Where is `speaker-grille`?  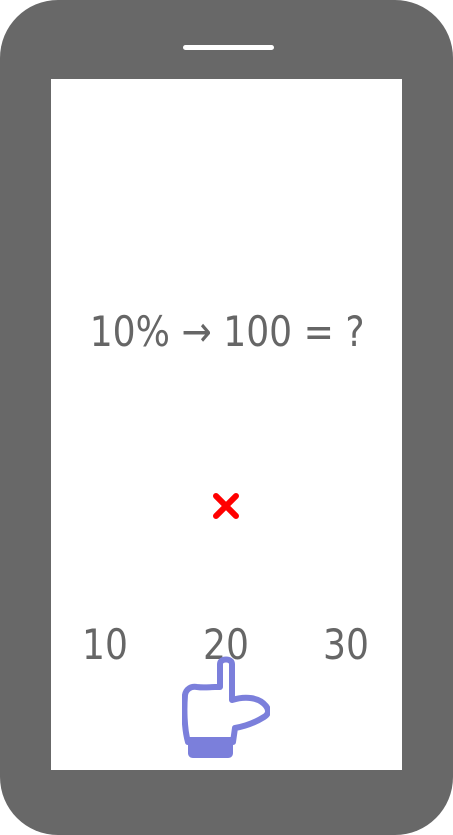
speaker-grille is located at coordinates (228, 47).